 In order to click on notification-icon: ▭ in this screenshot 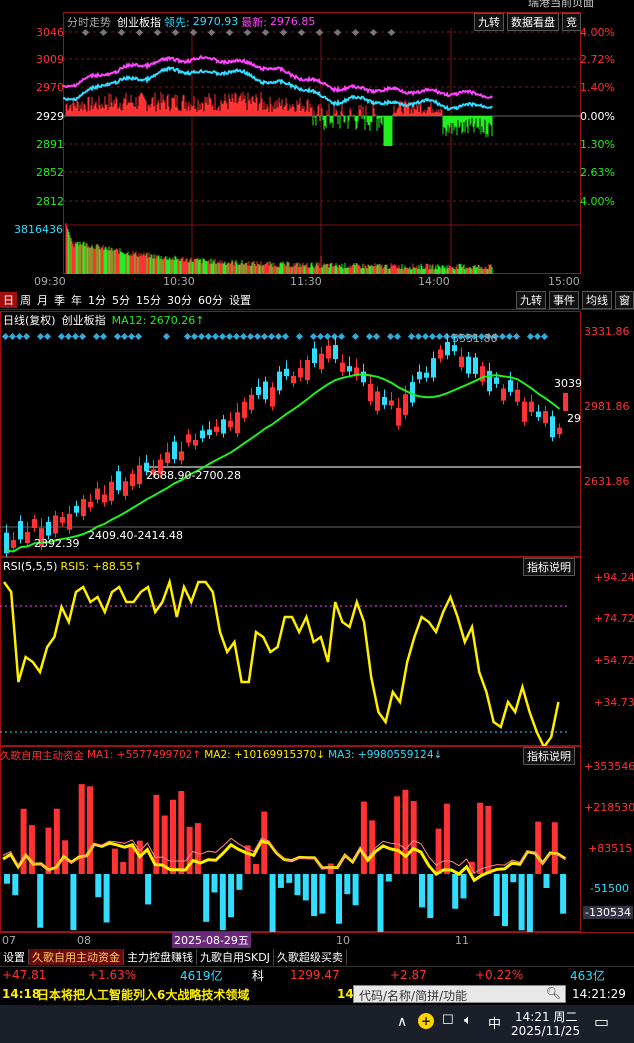, I will do `click(601, 1021)`.